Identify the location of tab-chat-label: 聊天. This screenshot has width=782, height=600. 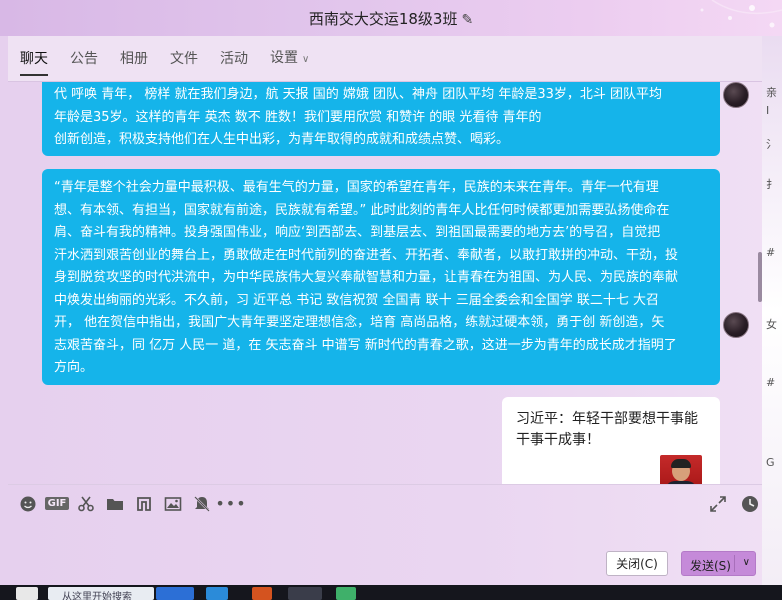
(34, 58).